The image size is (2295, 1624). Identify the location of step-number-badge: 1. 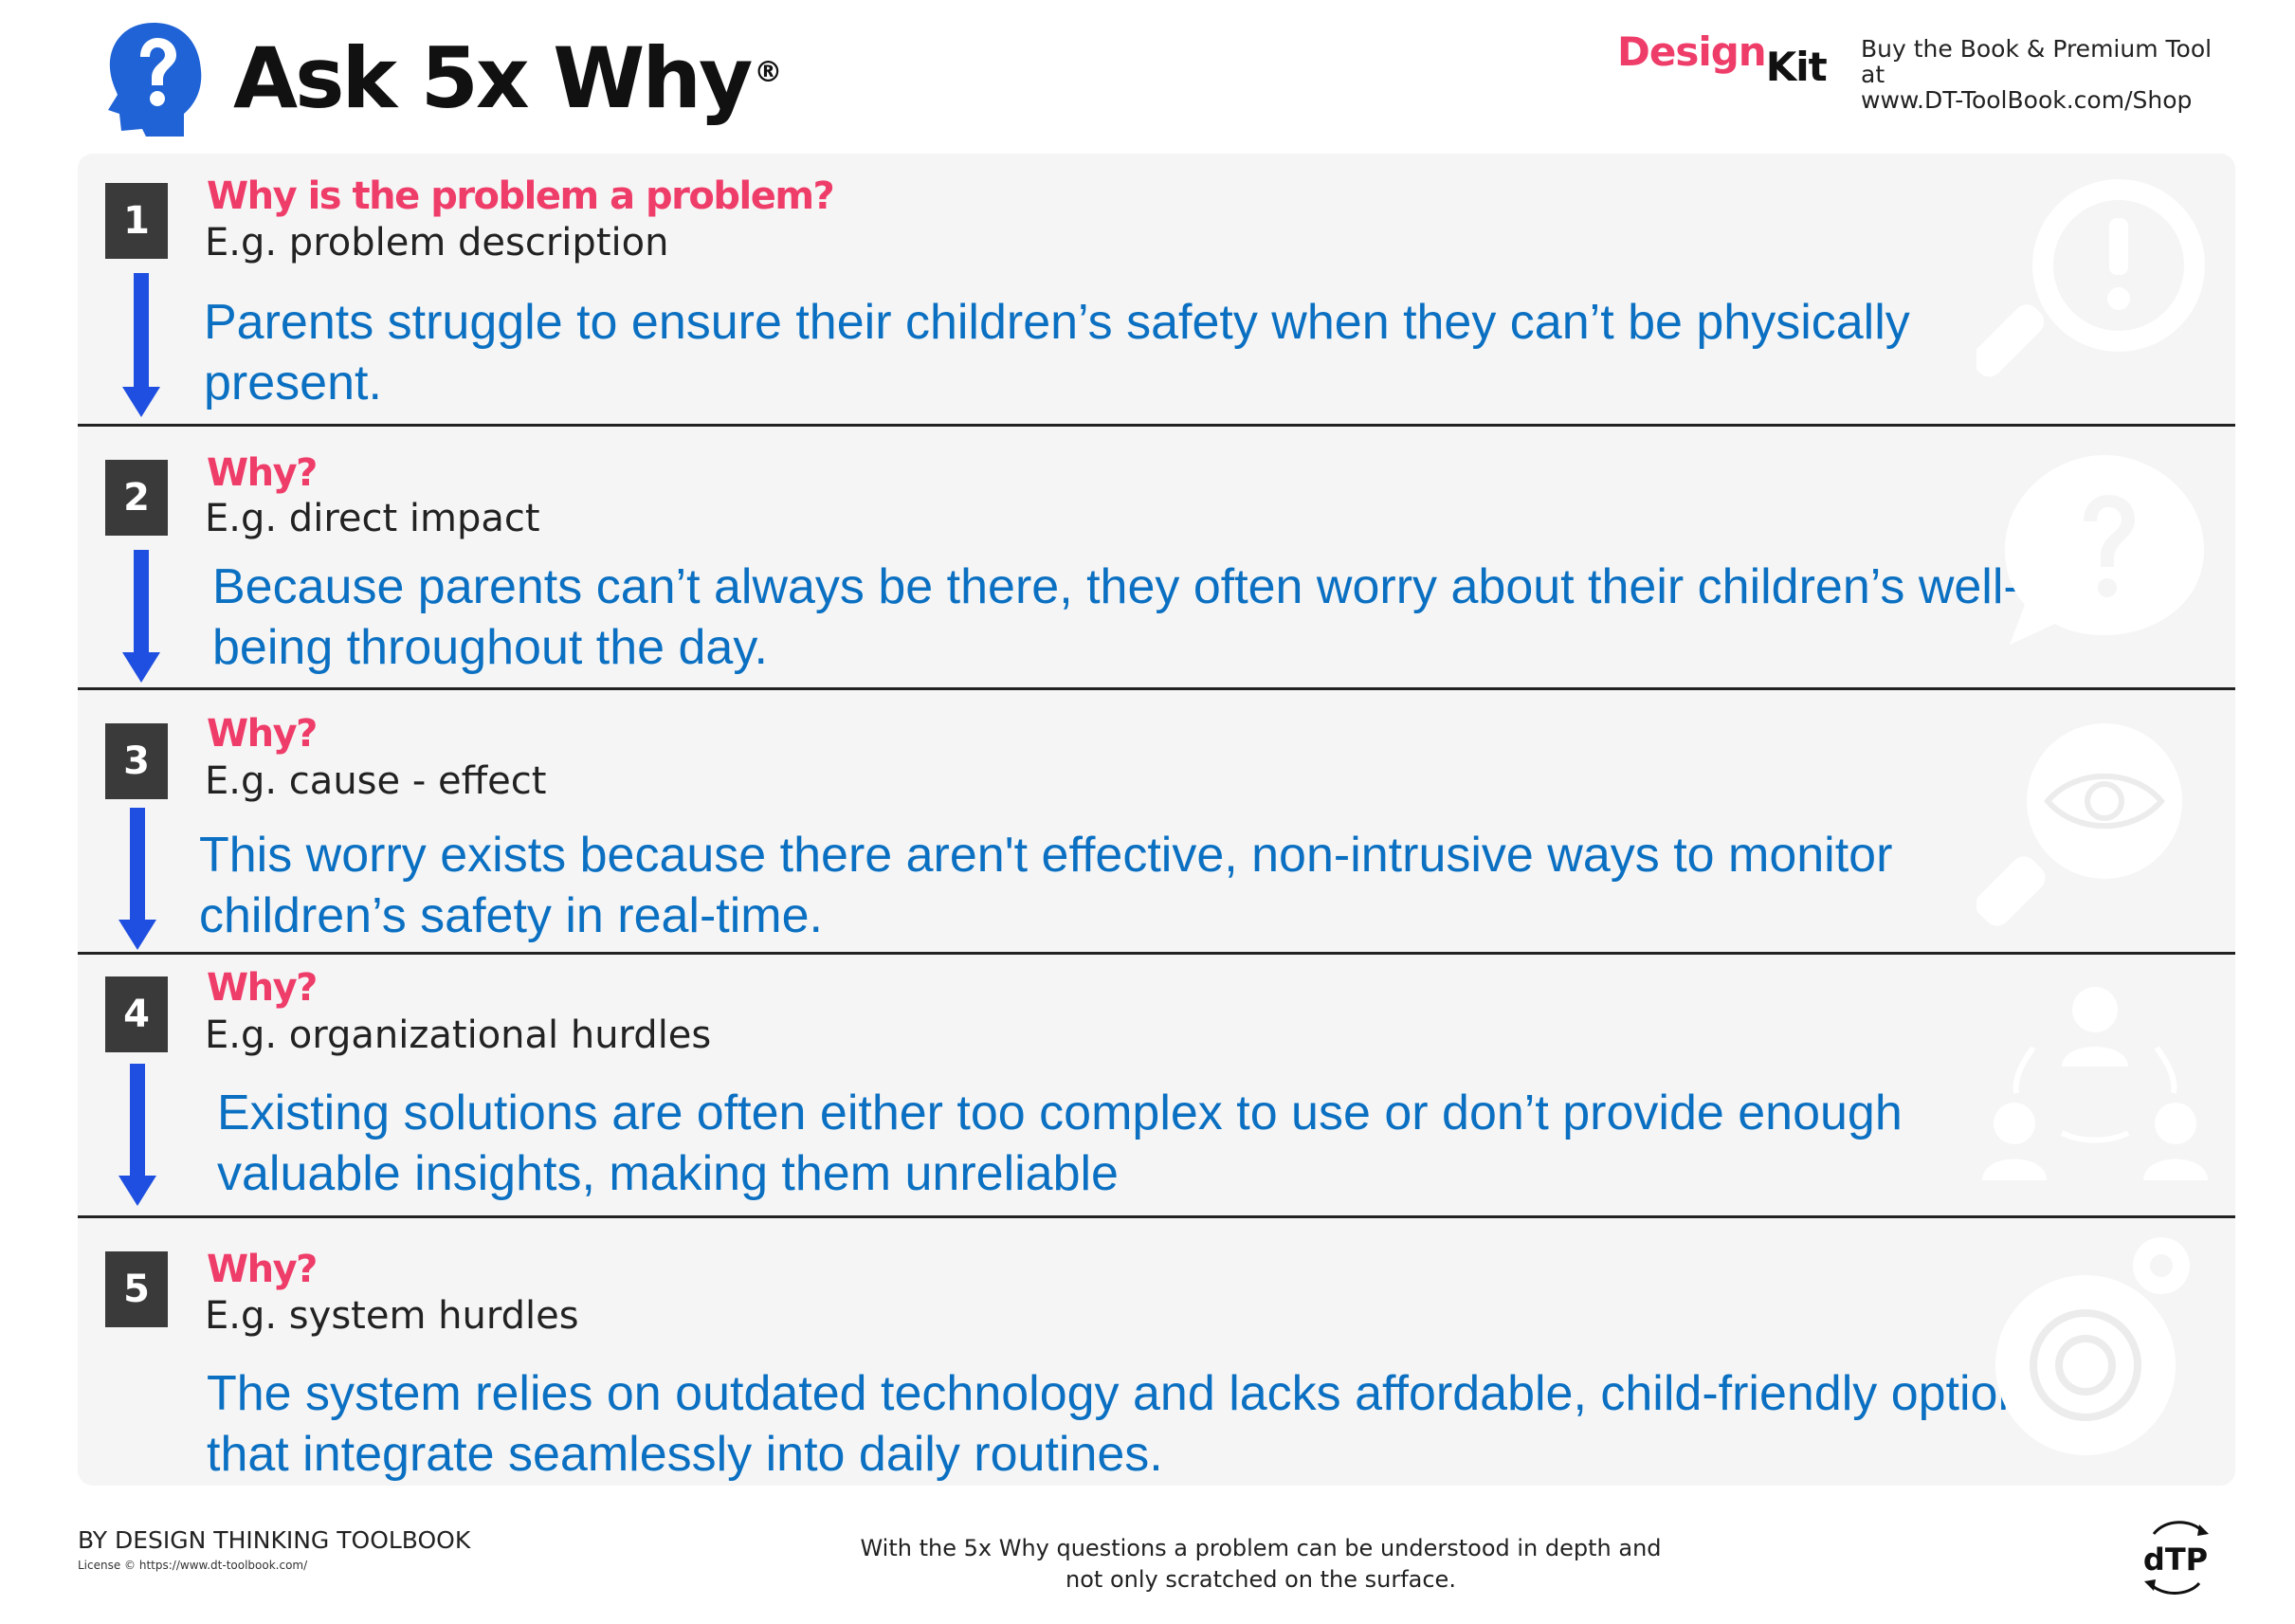
(136, 221).